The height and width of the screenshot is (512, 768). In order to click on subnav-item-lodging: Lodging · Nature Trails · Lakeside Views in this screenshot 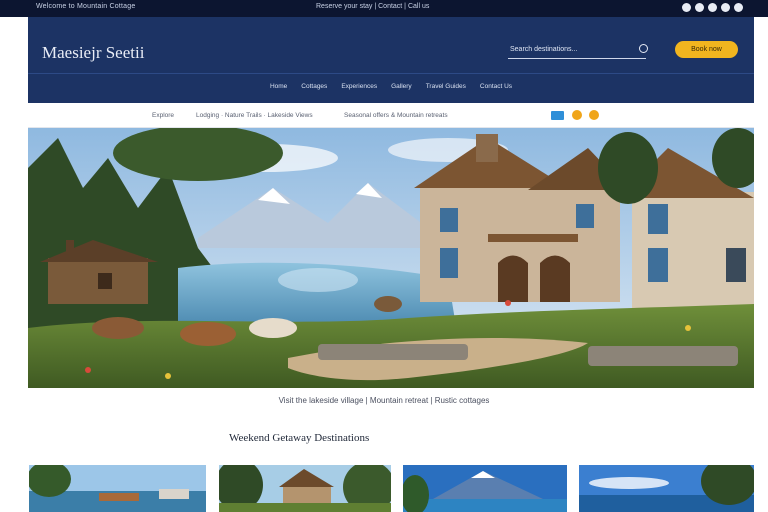, I will do `click(254, 115)`.